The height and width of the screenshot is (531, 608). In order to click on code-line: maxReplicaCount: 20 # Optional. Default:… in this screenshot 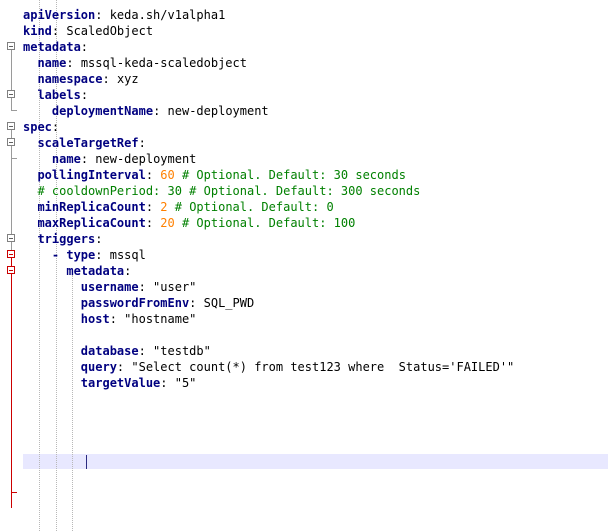, I will do `click(189, 223)`.